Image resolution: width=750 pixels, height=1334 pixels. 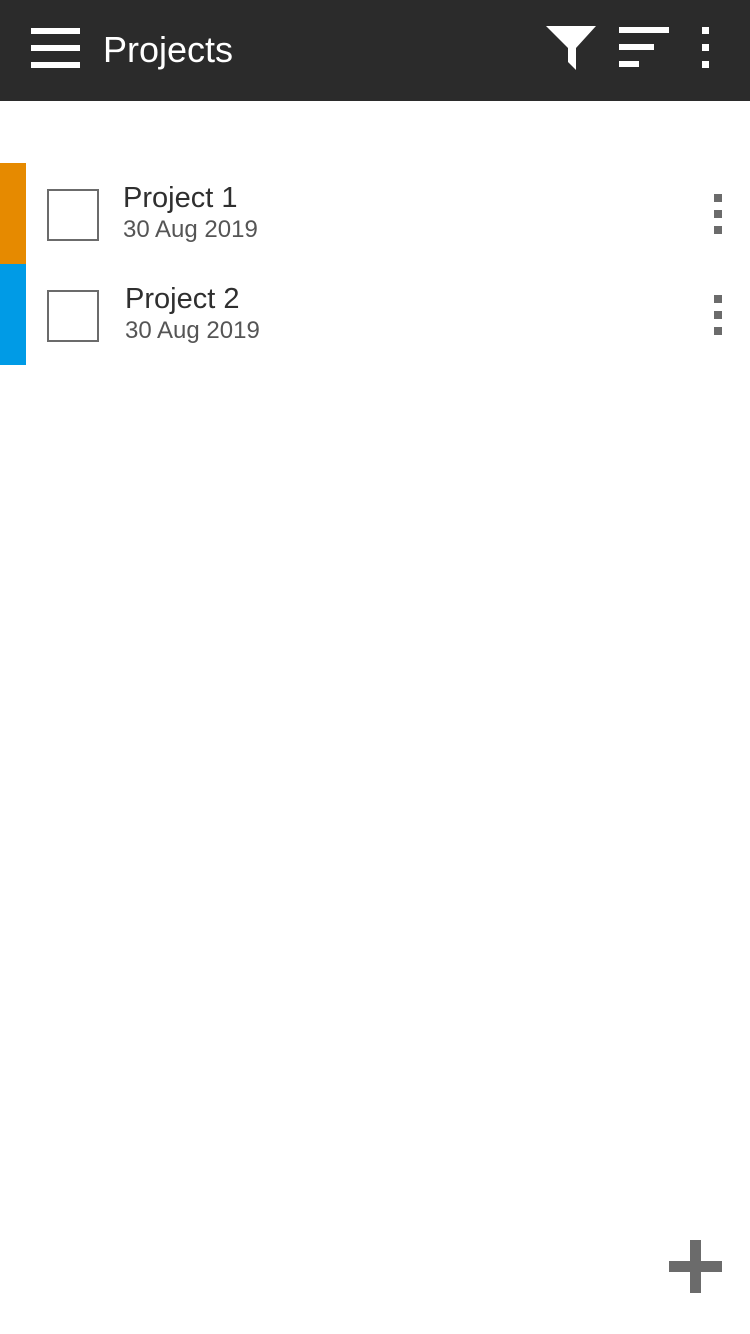 I want to click on plus-icon, so click(x=695, y=1266).